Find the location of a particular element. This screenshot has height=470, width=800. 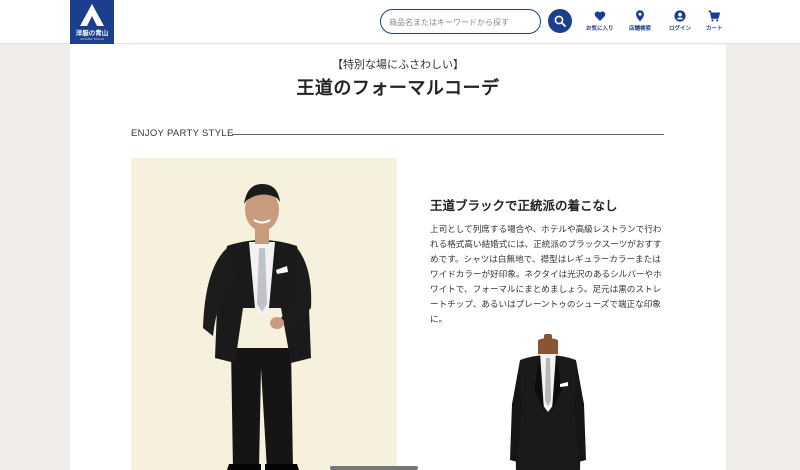

search-input is located at coordinates (464, 22).